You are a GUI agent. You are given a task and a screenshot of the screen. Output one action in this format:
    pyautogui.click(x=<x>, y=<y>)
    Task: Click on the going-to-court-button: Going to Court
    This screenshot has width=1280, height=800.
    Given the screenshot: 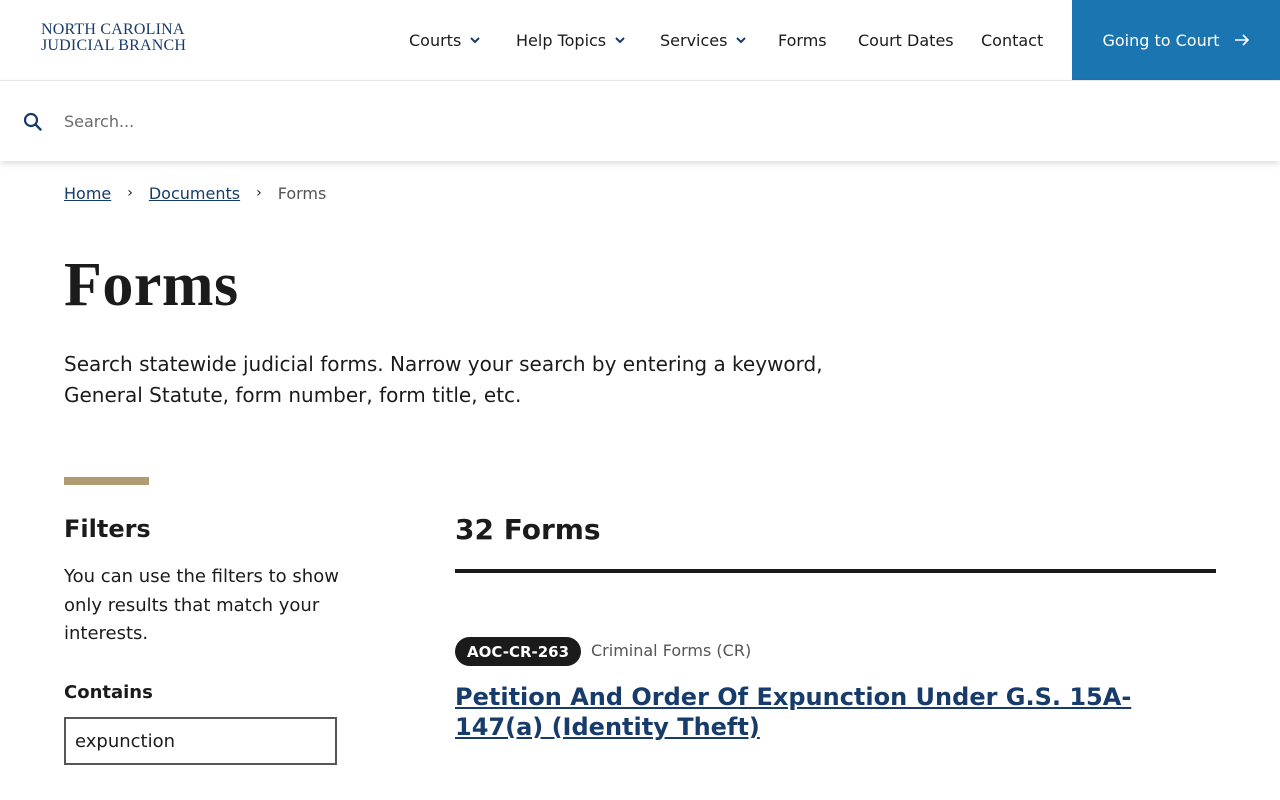 What is the action you would take?
    pyautogui.click(x=1176, y=40)
    